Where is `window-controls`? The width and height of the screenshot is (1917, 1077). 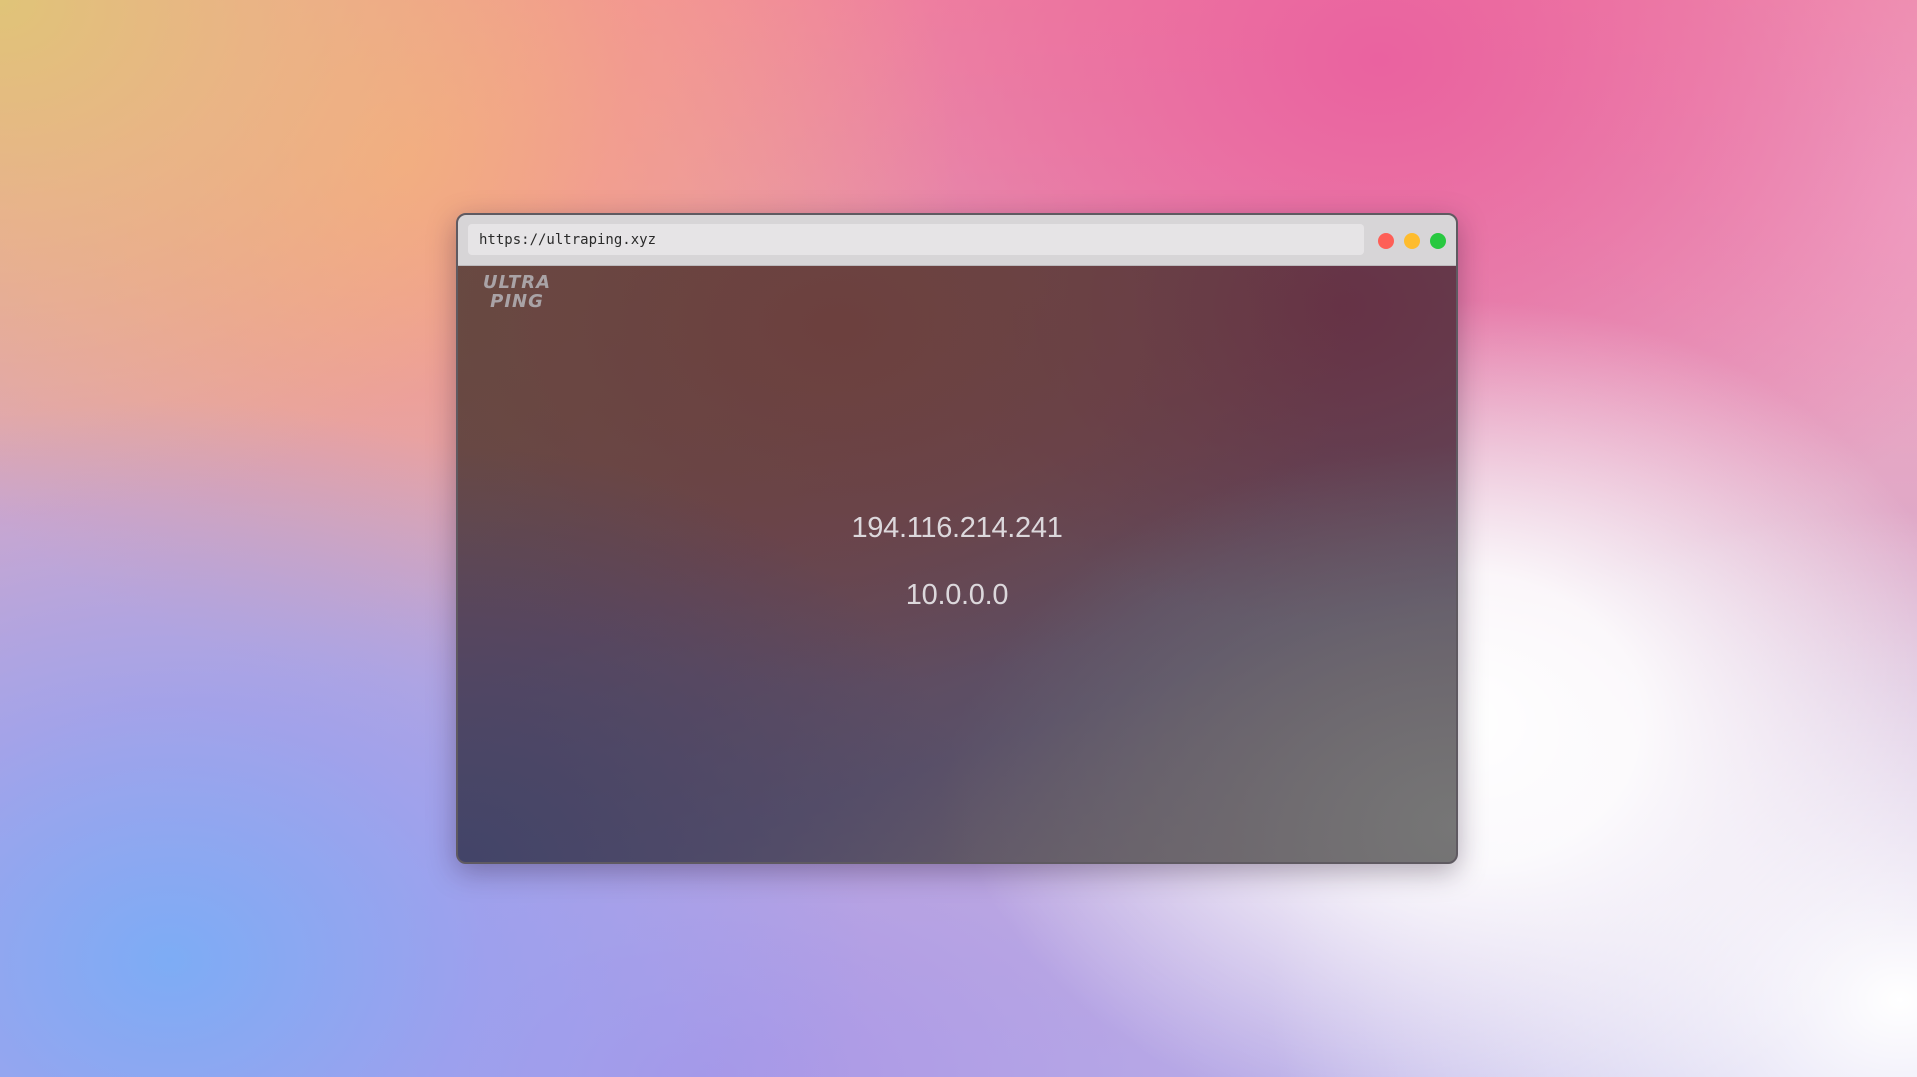 window-controls is located at coordinates (1412, 241).